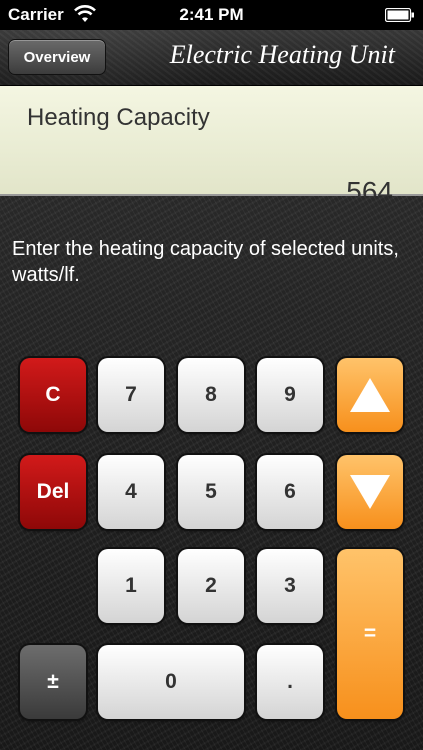 The width and height of the screenshot is (423, 750). Describe the element at coordinates (57, 57) in the screenshot. I see `overview-back-button: Overview` at that location.